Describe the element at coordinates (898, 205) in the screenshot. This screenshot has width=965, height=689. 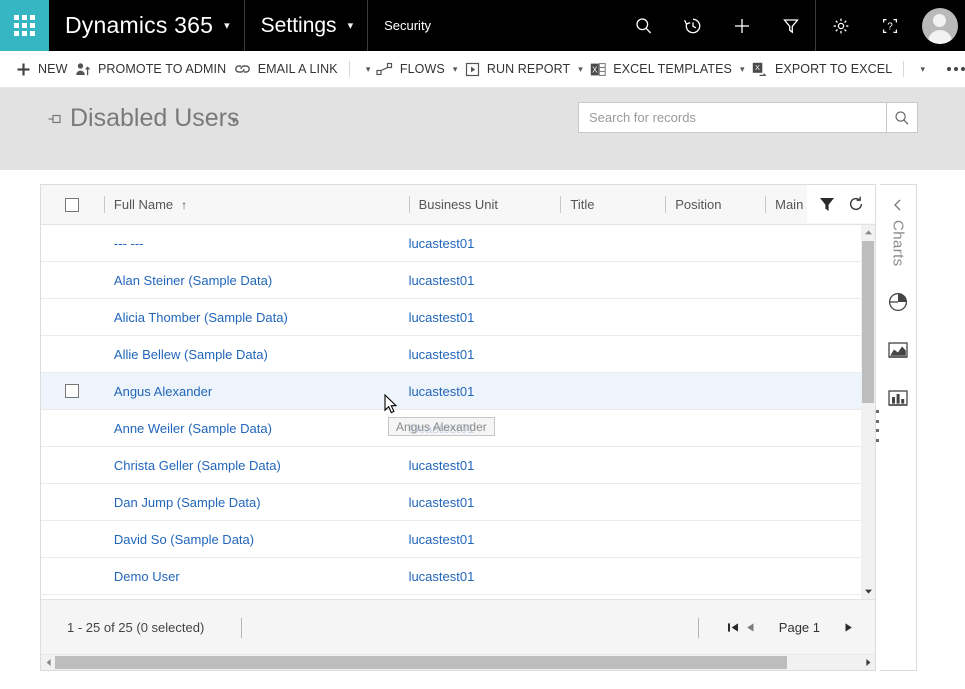
I see `chevron-left-icon` at that location.